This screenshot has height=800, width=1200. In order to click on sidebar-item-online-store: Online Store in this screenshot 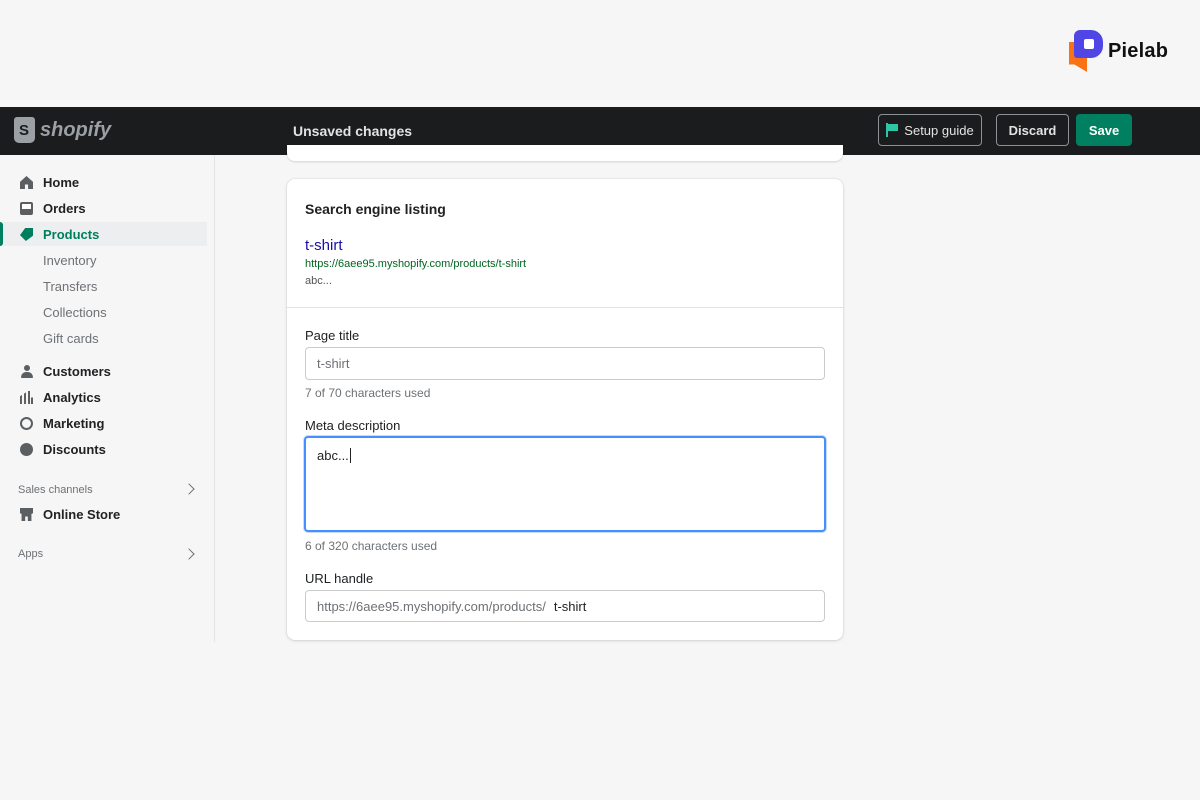, I will do `click(103, 514)`.